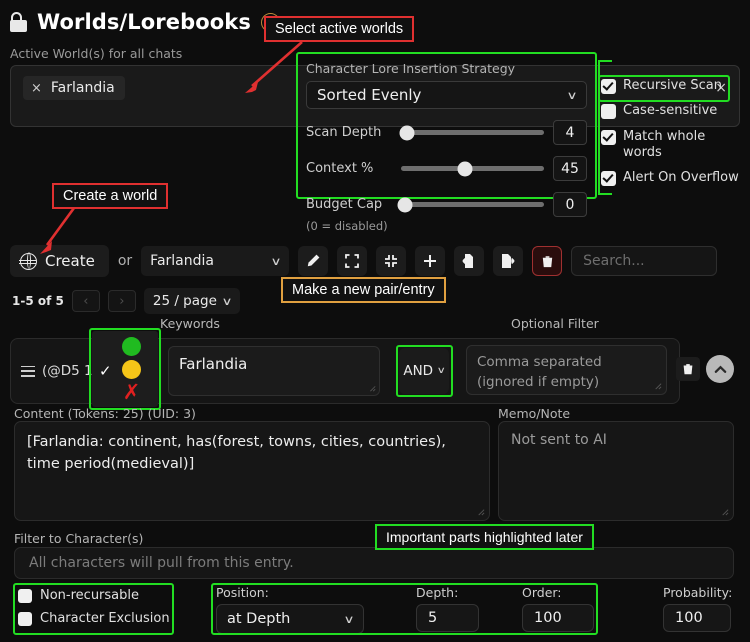  Describe the element at coordinates (347, 226) in the screenshot. I see `budget-cap-hint: (0 = disabled)` at that location.